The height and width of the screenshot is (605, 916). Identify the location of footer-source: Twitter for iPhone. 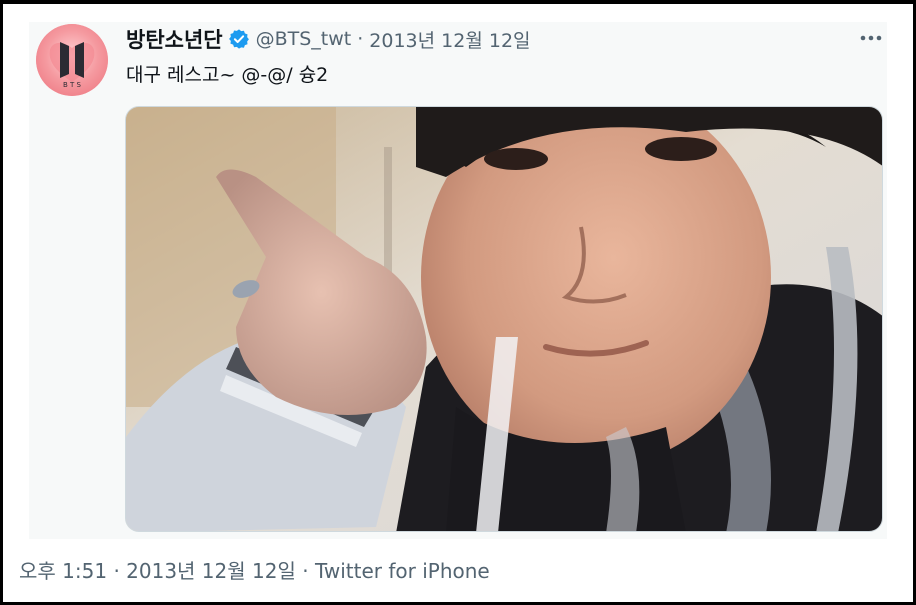
(402, 571).